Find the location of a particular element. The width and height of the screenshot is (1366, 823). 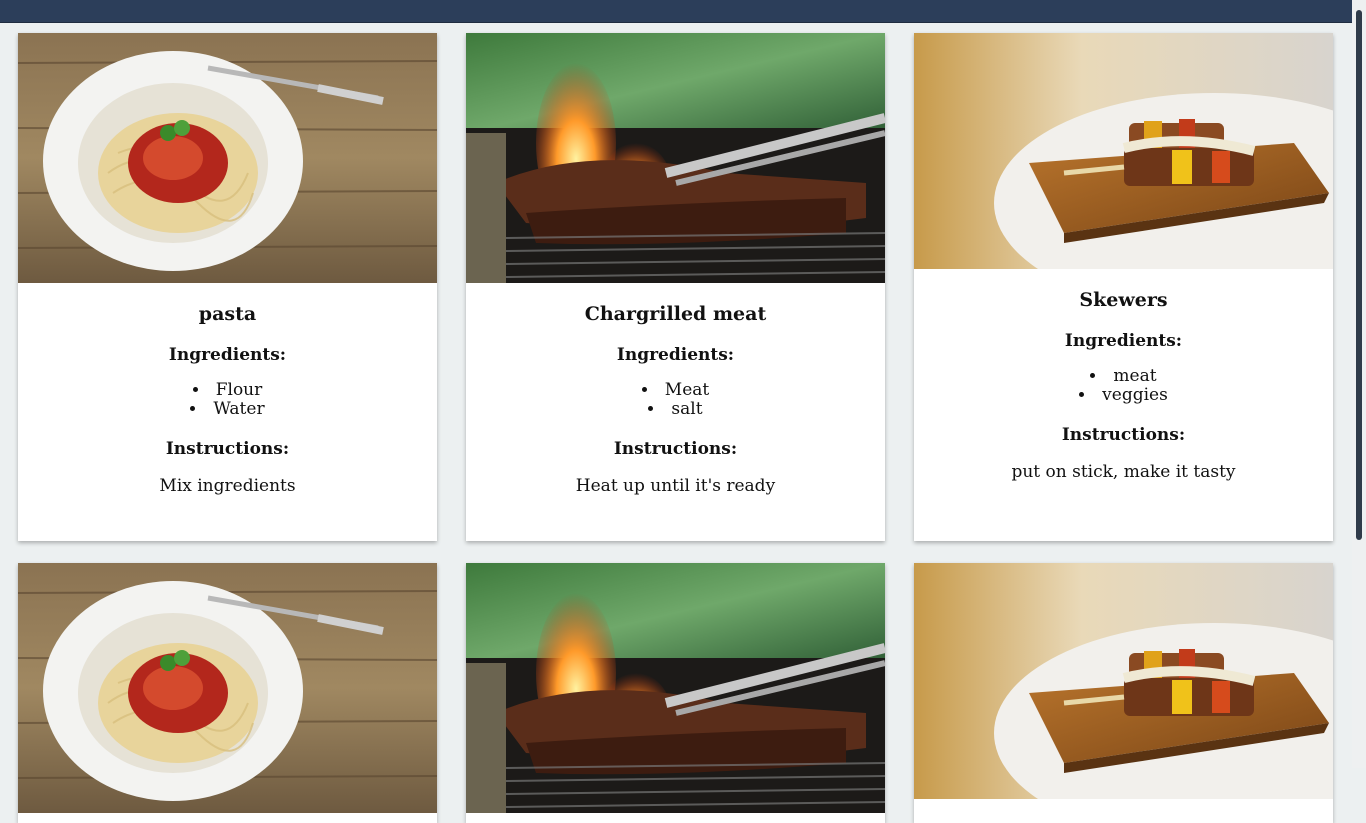

ingredients-list: meat veggies is located at coordinates (1123, 386).